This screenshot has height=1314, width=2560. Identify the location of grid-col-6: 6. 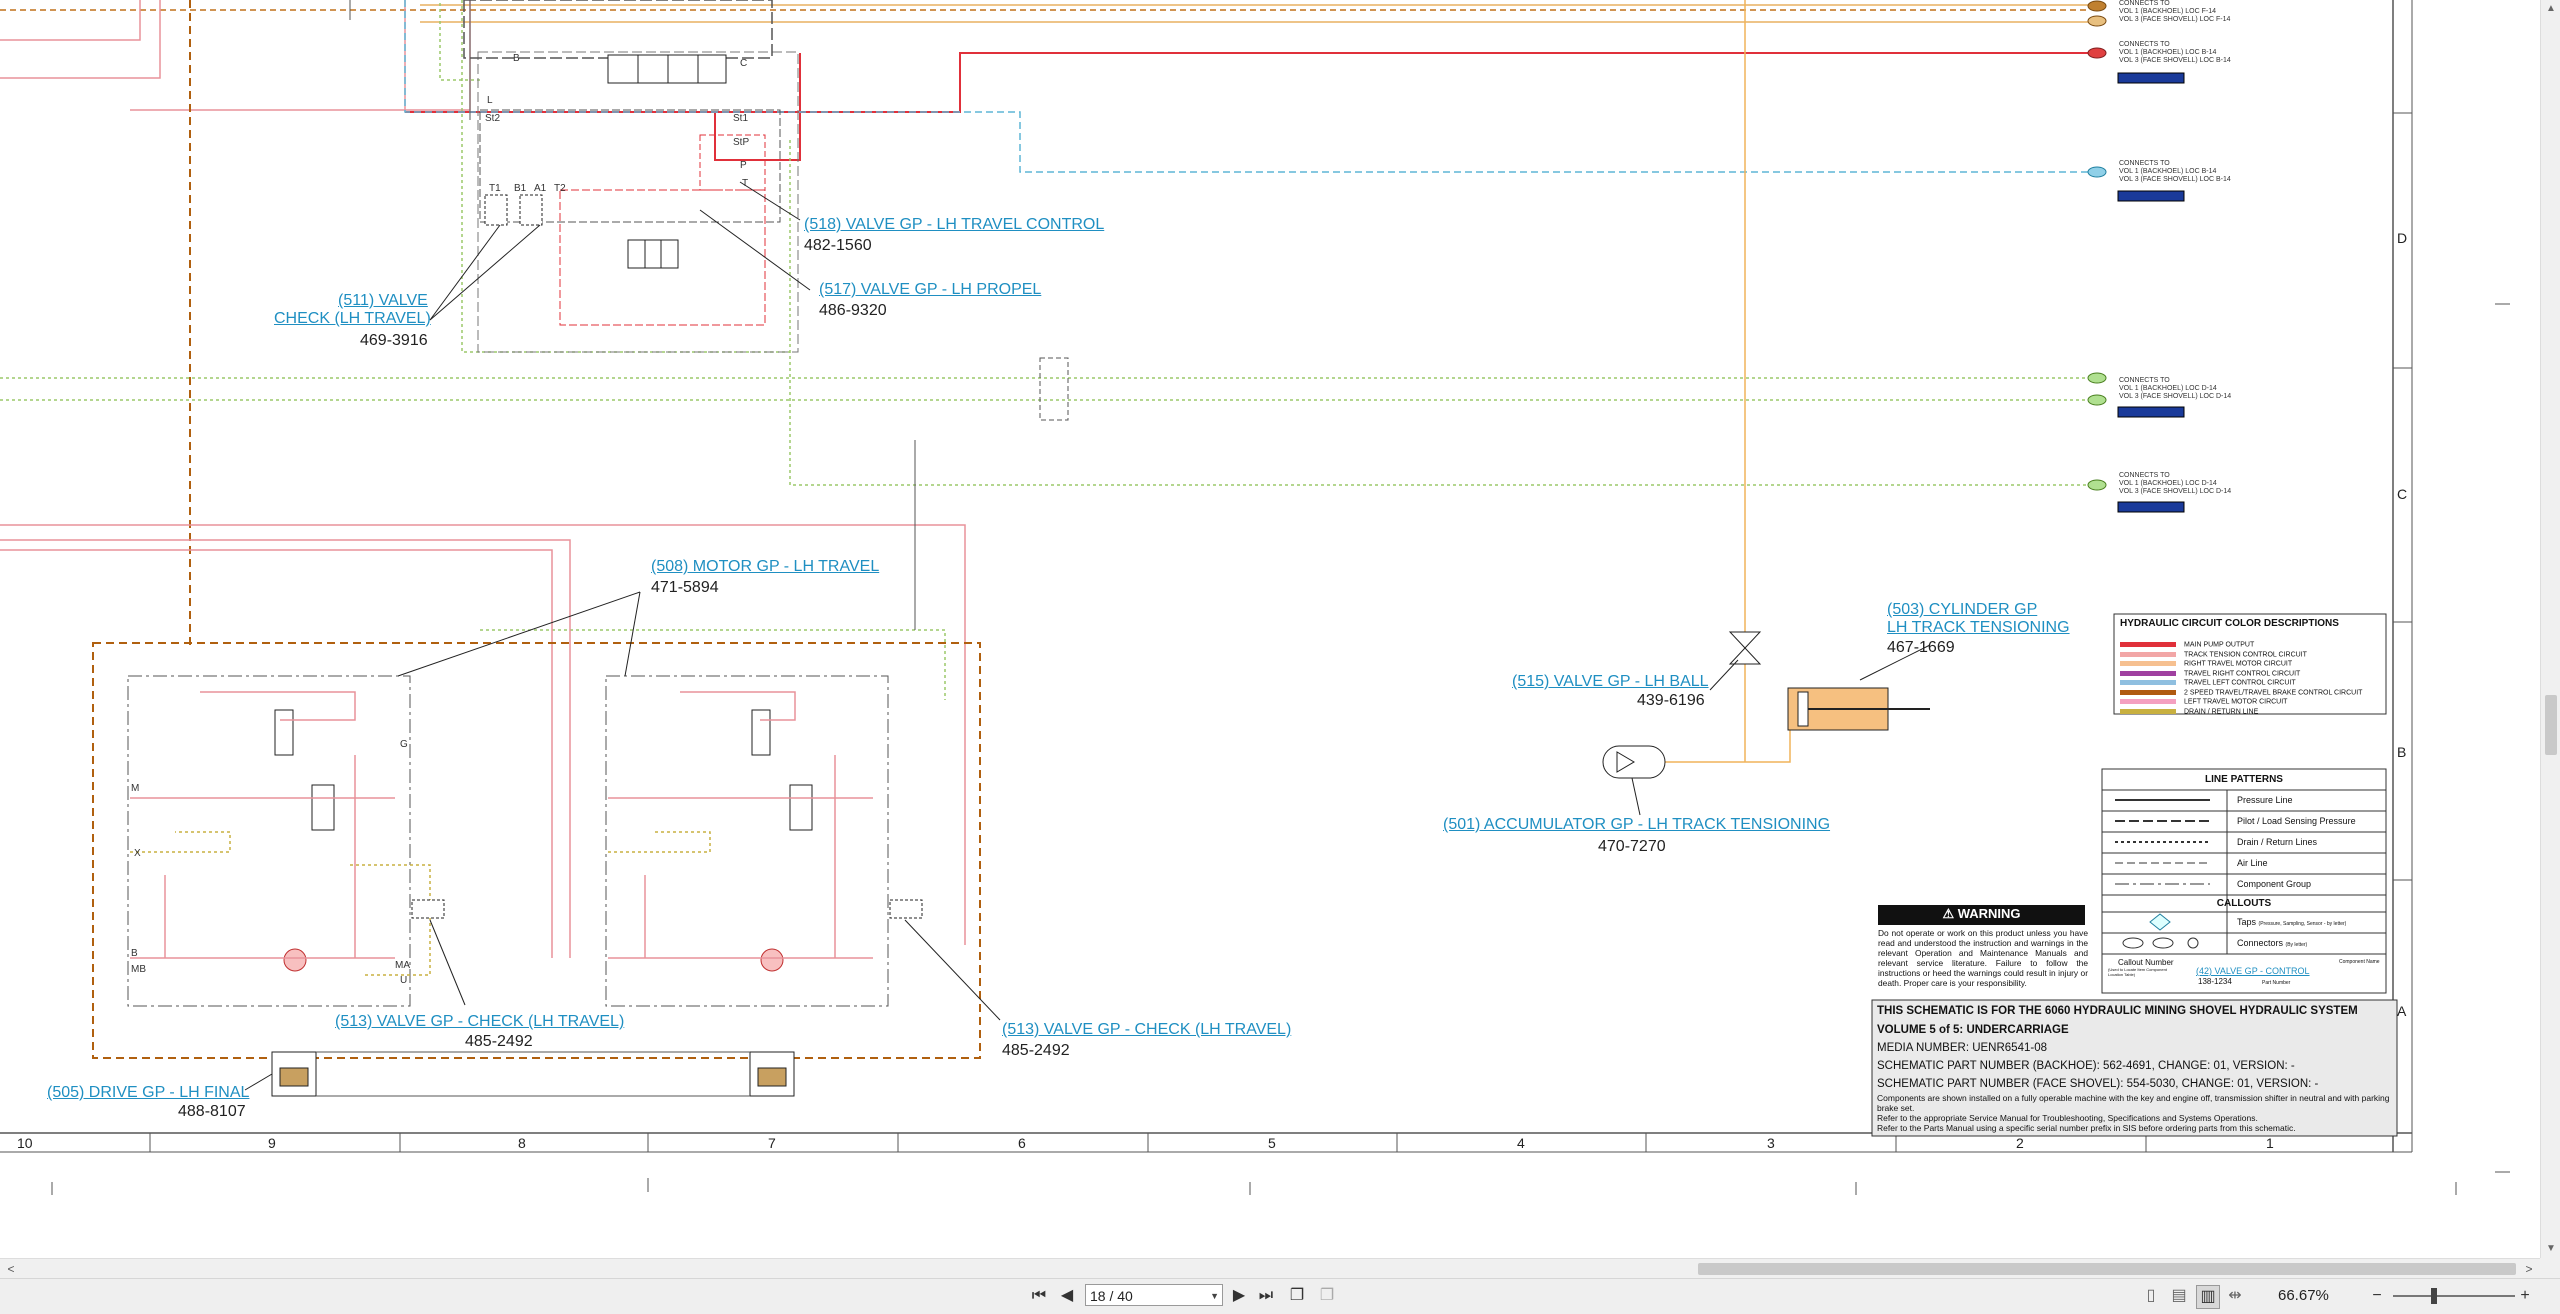
(1022, 1143).